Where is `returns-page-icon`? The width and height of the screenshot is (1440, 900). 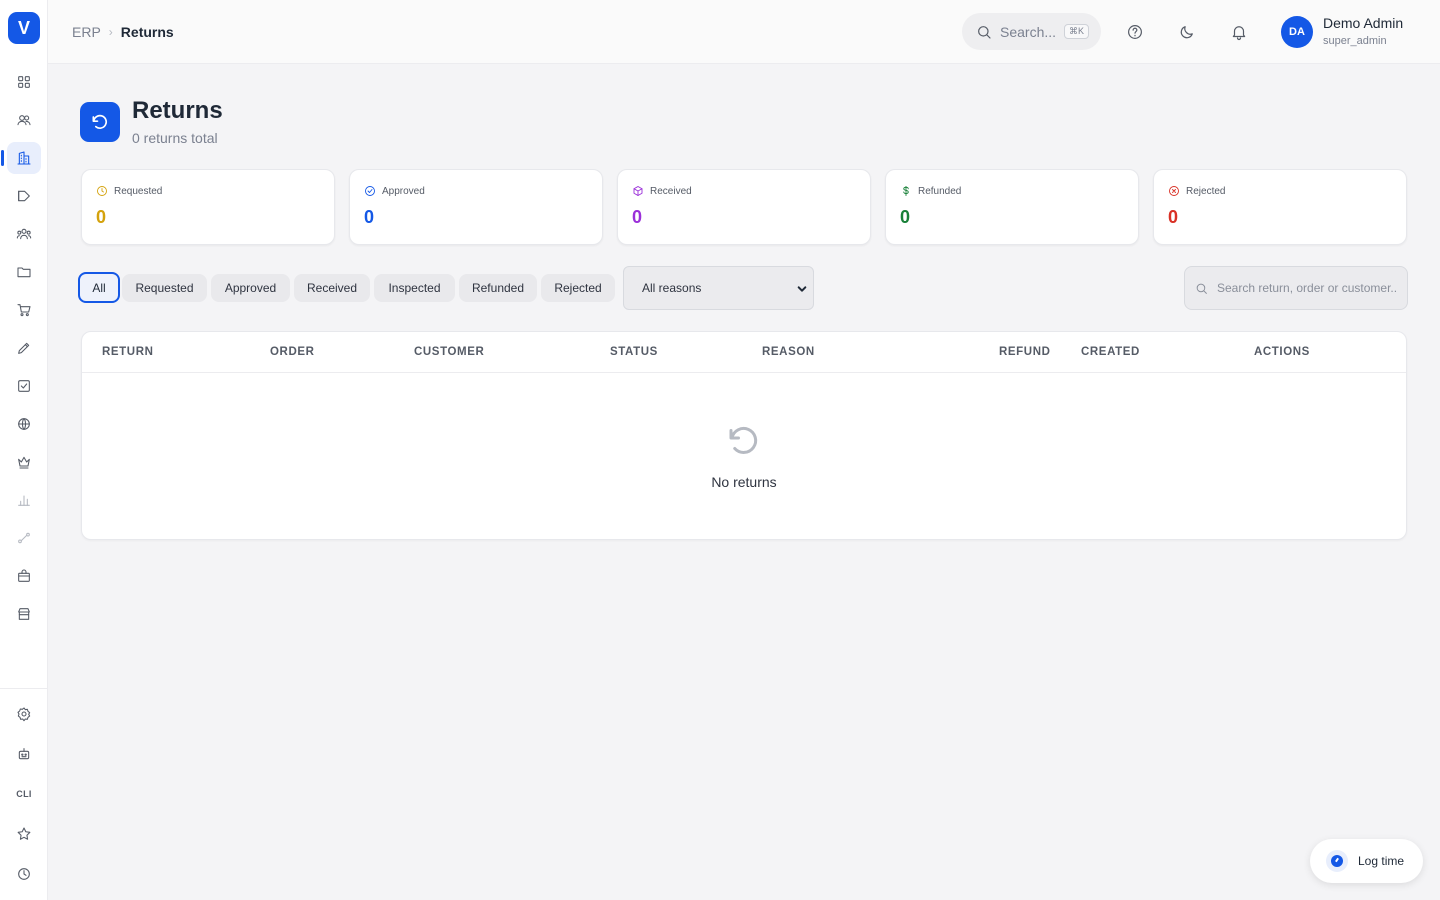 returns-page-icon is located at coordinates (100, 122).